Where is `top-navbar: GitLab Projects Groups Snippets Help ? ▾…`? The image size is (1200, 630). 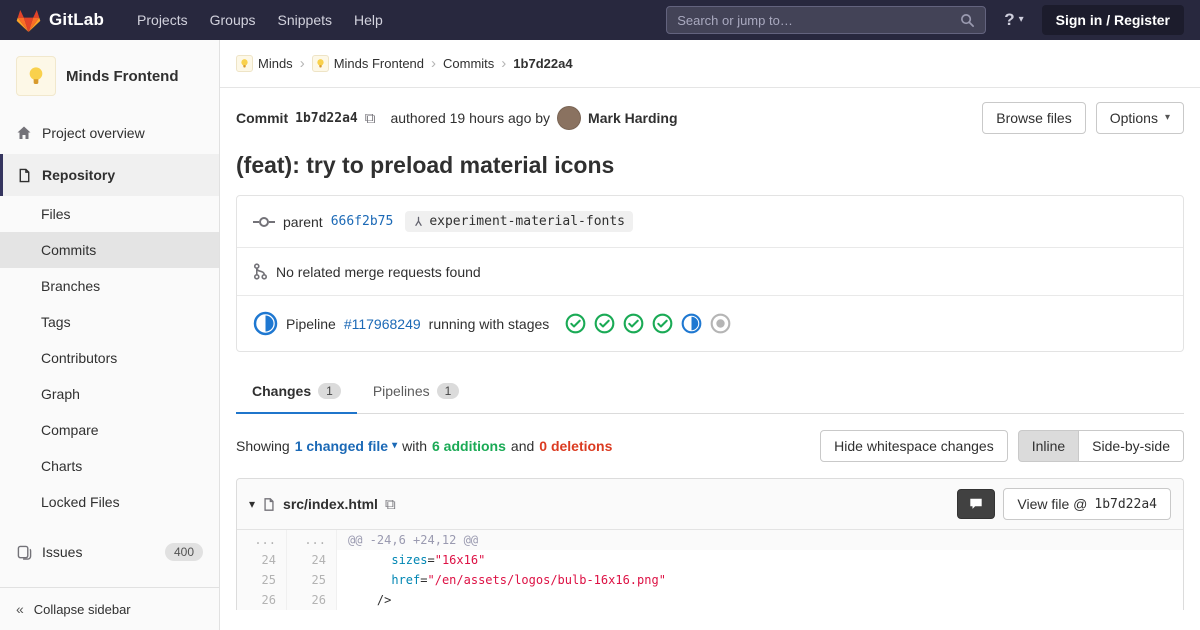
top-navbar: GitLab Projects Groups Snippets Help ? ▾… is located at coordinates (600, 20).